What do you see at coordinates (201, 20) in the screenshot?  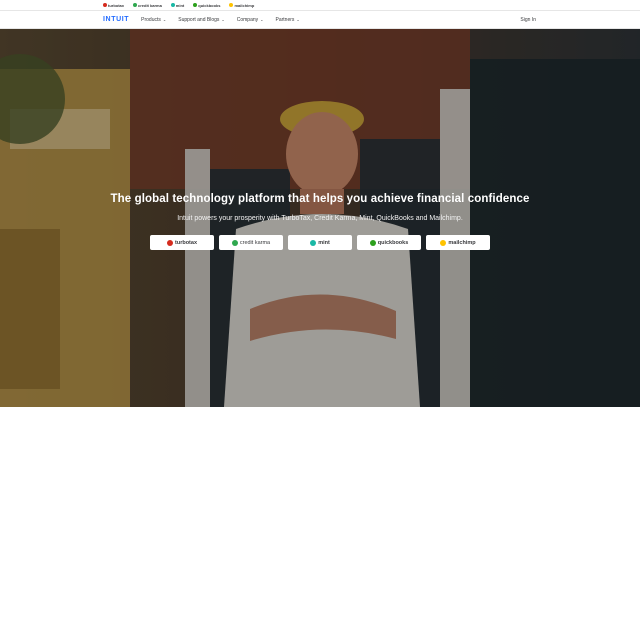 I see `nav-item-support-and-blogs: Support and Blogs ⌄` at bounding box center [201, 20].